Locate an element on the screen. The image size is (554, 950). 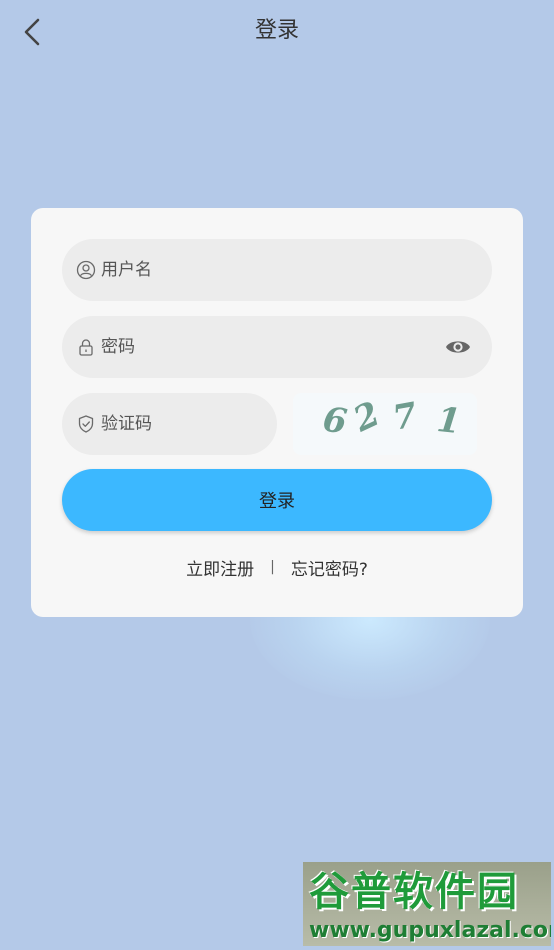
password-visibility-toggle is located at coordinates (458, 347).